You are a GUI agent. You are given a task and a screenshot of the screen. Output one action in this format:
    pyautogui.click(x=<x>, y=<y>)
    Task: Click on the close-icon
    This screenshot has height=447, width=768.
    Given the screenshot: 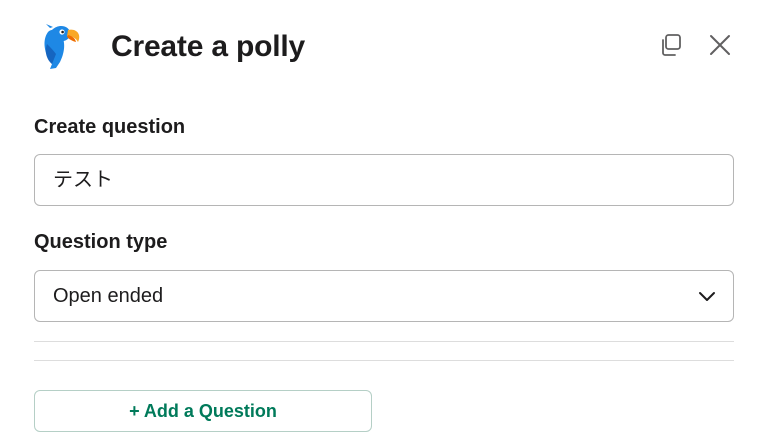 What is the action you would take?
    pyautogui.click(x=720, y=45)
    